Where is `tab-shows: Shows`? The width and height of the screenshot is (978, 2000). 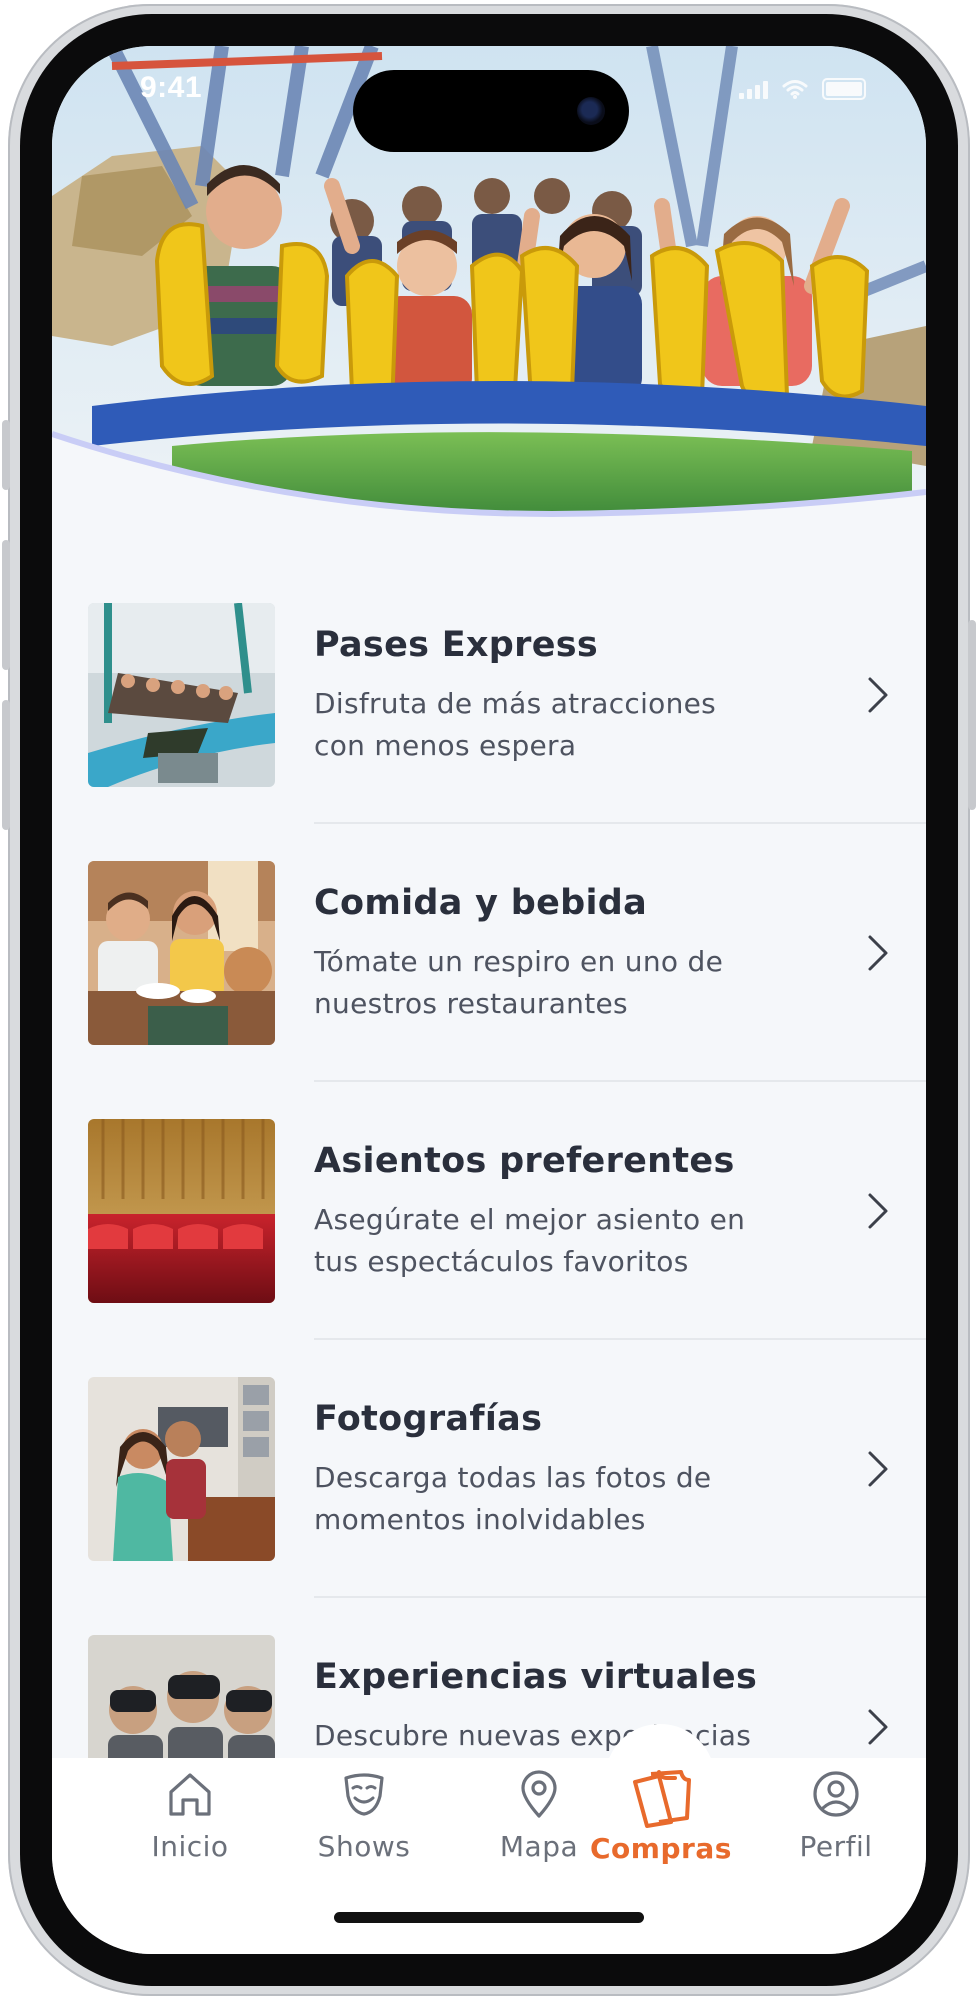 tab-shows: Shows is located at coordinates (364, 1815).